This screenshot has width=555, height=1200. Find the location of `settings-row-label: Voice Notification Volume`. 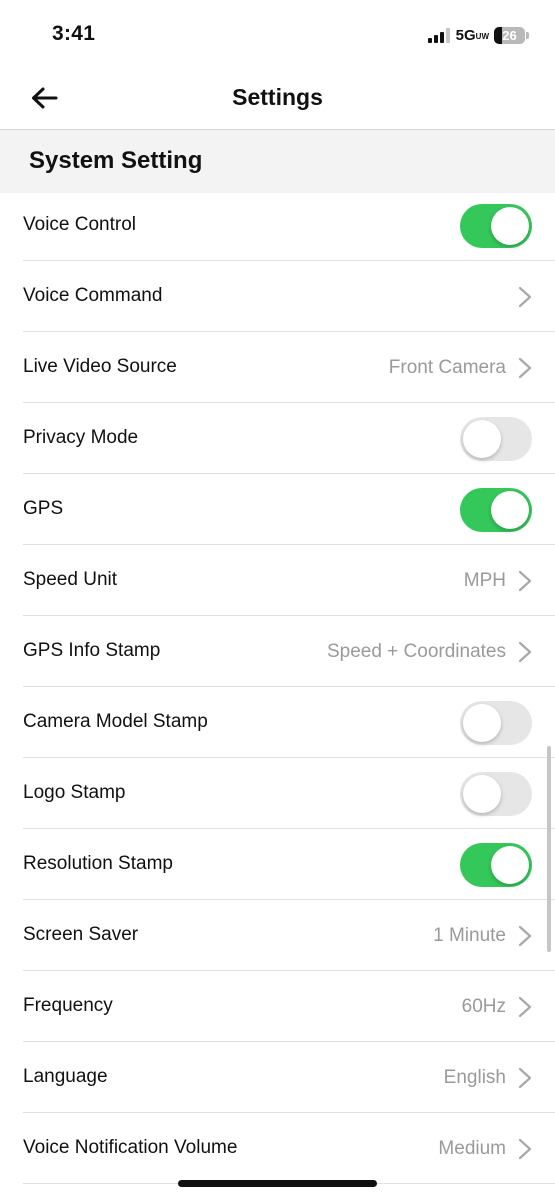

settings-row-label: Voice Notification Volume is located at coordinates (130, 1147).